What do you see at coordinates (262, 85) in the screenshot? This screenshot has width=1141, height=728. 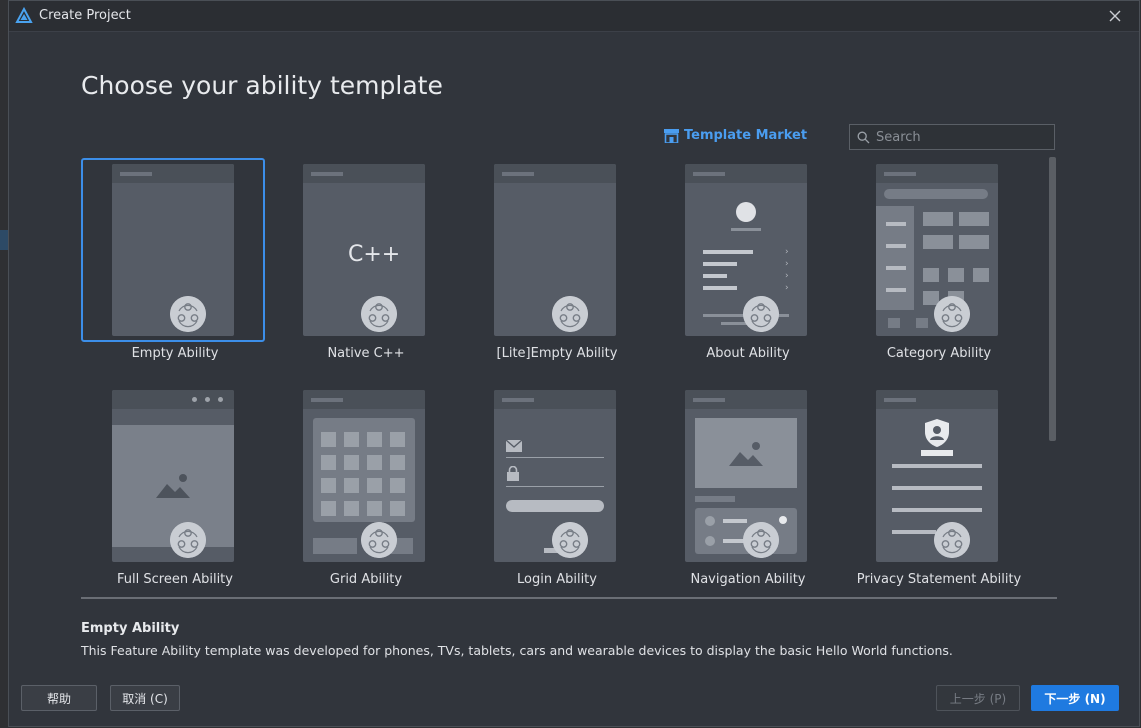 I see `page-title: Choose your ability template` at bounding box center [262, 85].